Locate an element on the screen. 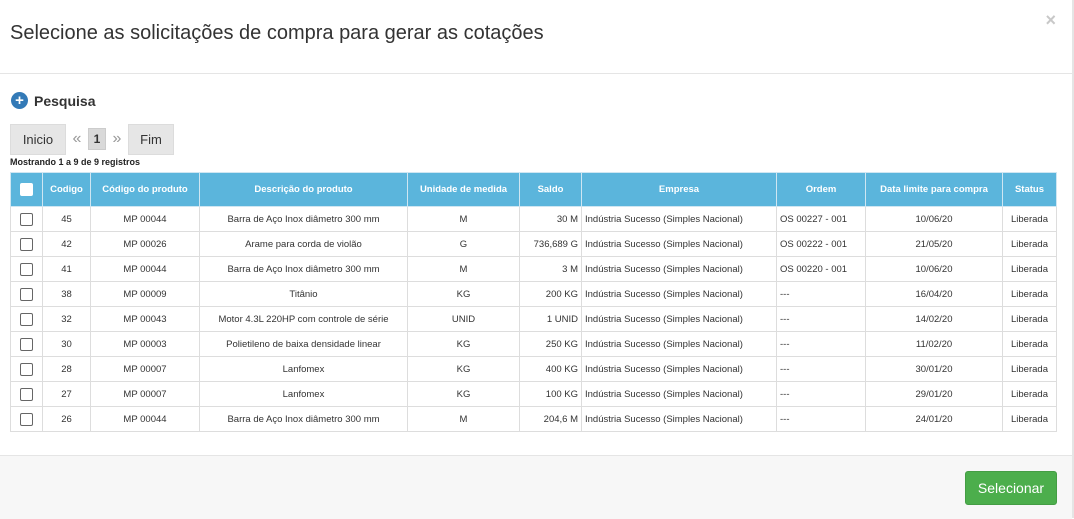  column-header: Status is located at coordinates (1029, 189).